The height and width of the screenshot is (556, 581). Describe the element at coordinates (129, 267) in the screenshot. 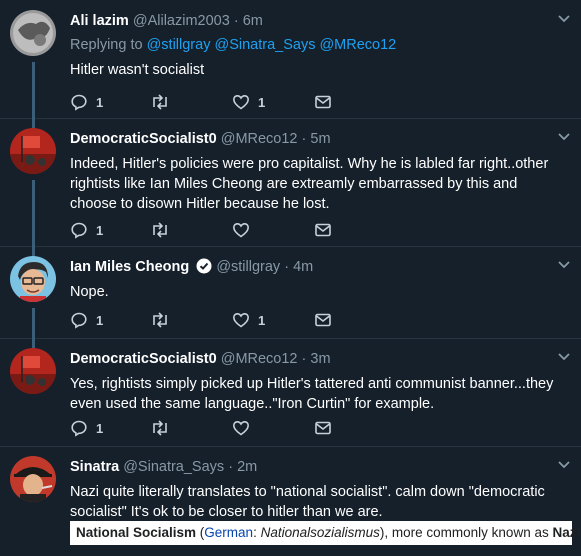

I see `author-name: Ian Miles Cheong` at that location.